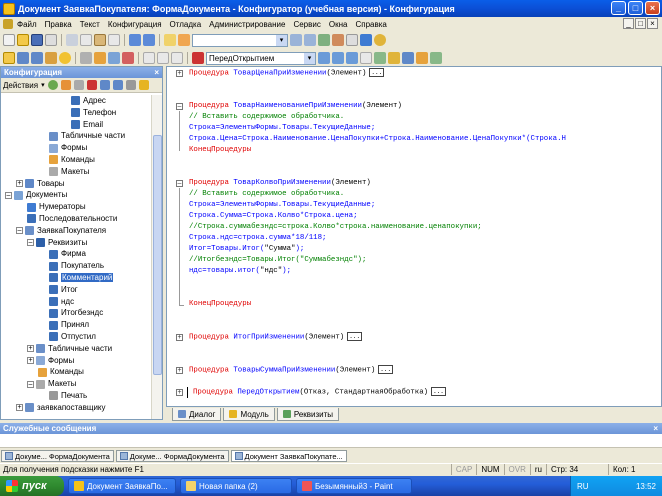  I want to click on breakpoint-icon, so click(128, 58).